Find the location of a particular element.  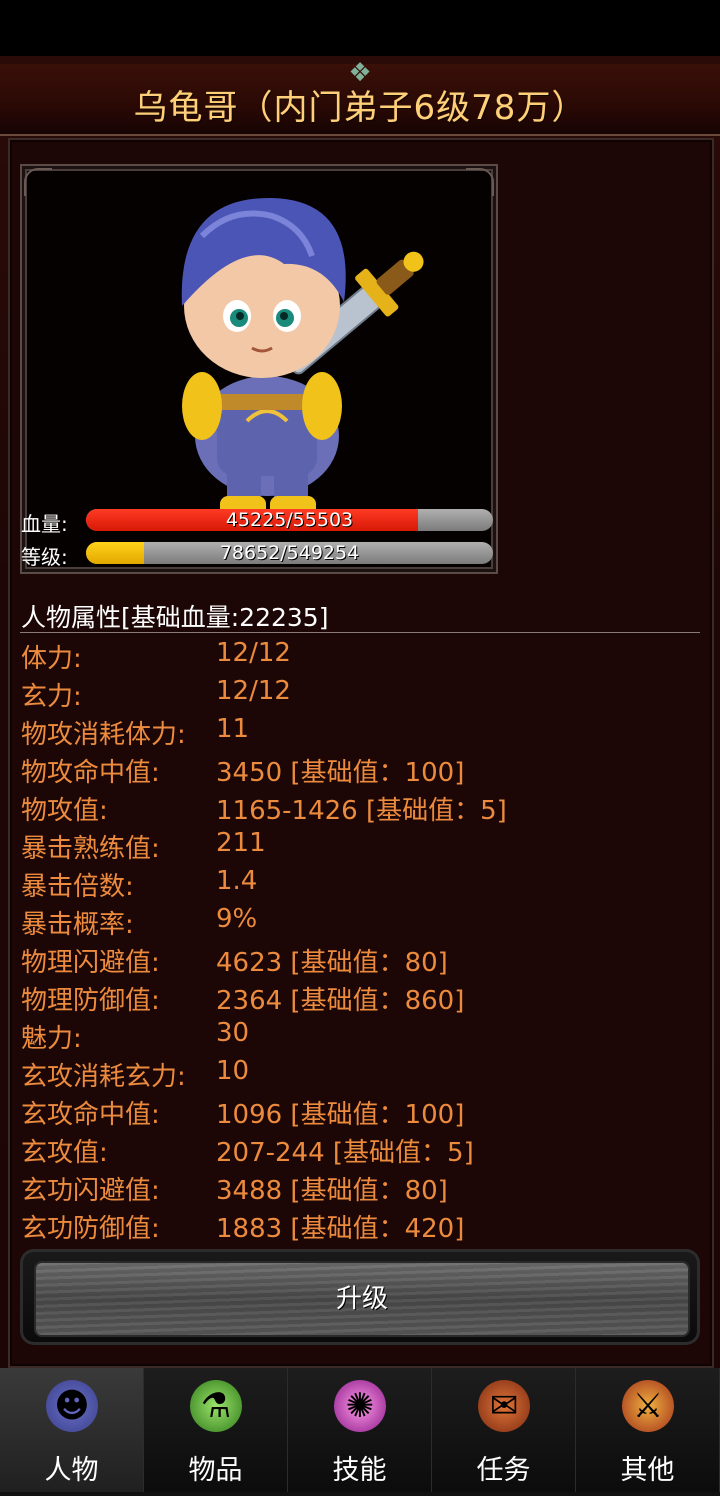

character-avatar is located at coordinates (302, 359).